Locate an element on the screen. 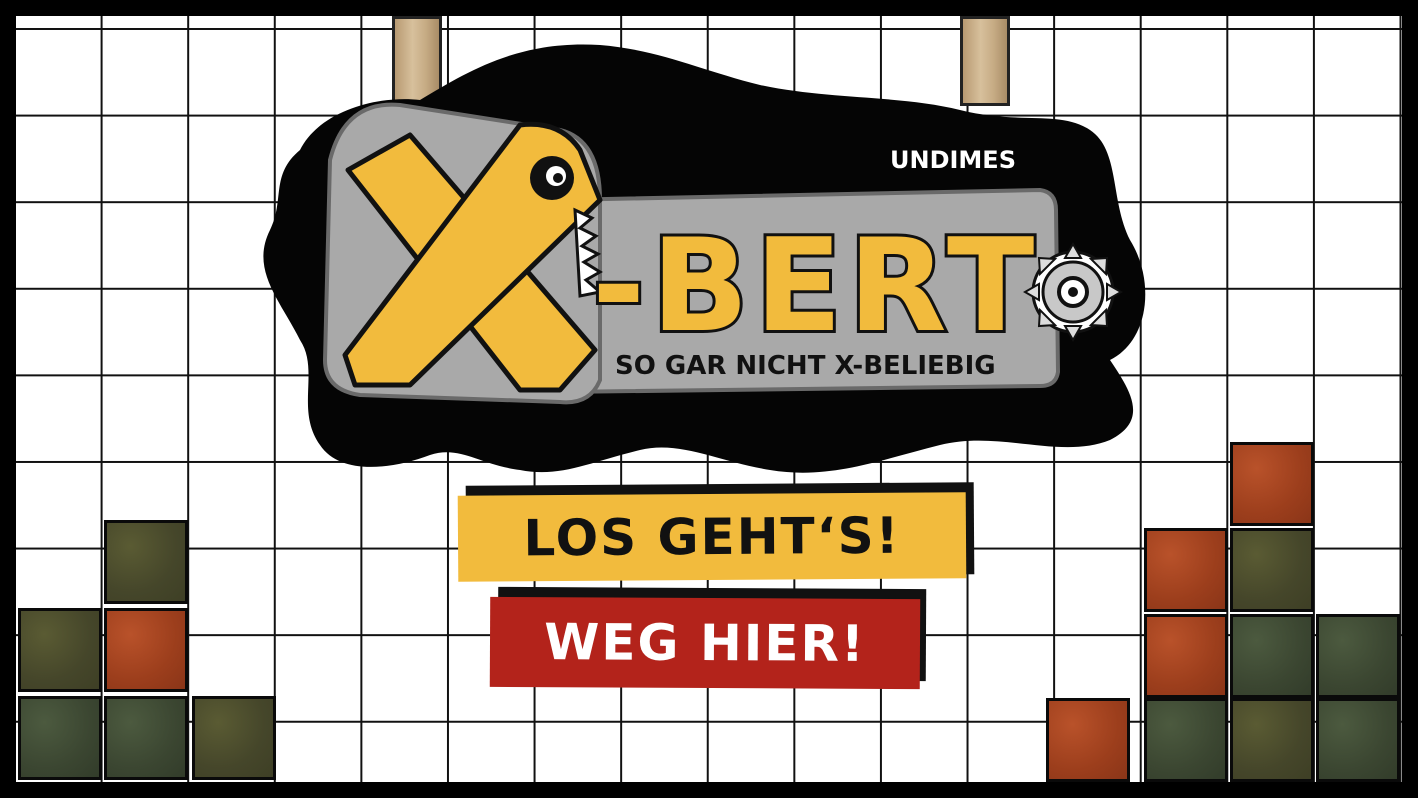 This screenshot has height=798, width=1418. quit-button: WEG HIER! is located at coordinates (705, 643).